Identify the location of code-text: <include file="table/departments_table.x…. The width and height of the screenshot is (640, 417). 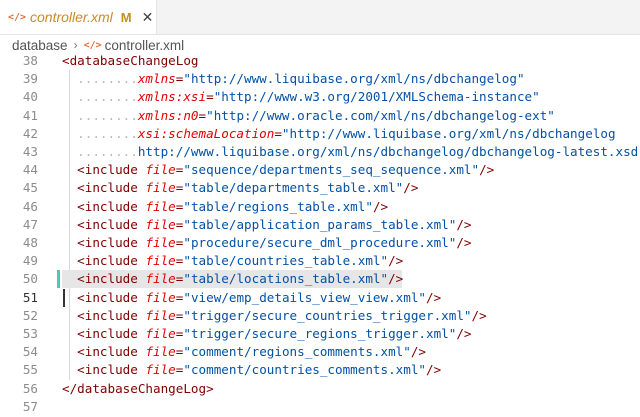
(240, 188).